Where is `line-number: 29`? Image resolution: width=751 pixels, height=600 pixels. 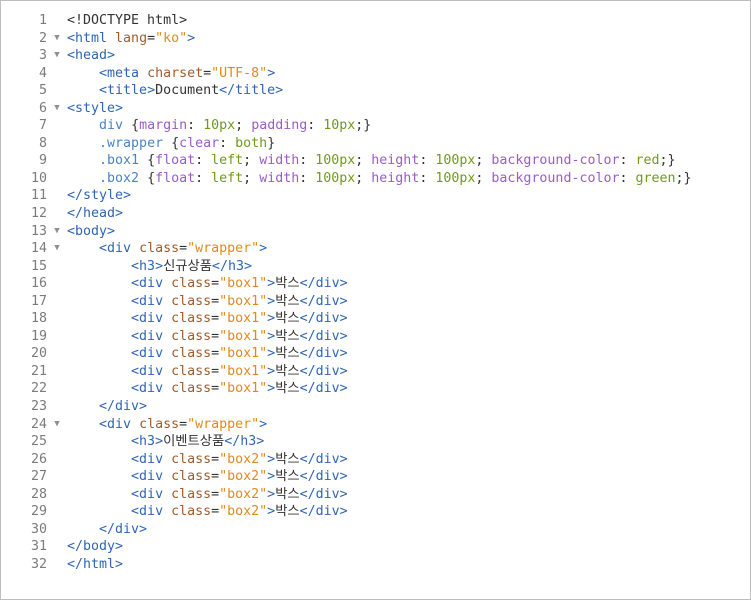
line-number: 29 is located at coordinates (38, 512).